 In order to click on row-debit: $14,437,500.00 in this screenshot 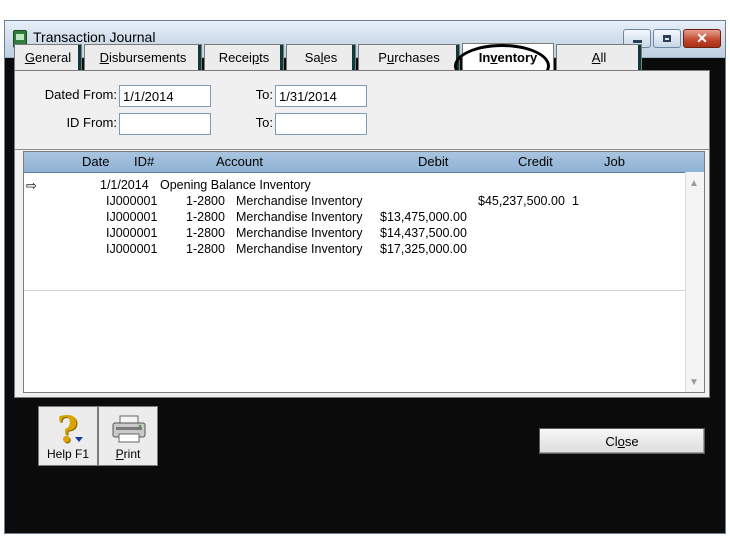, I will do `click(423, 233)`.